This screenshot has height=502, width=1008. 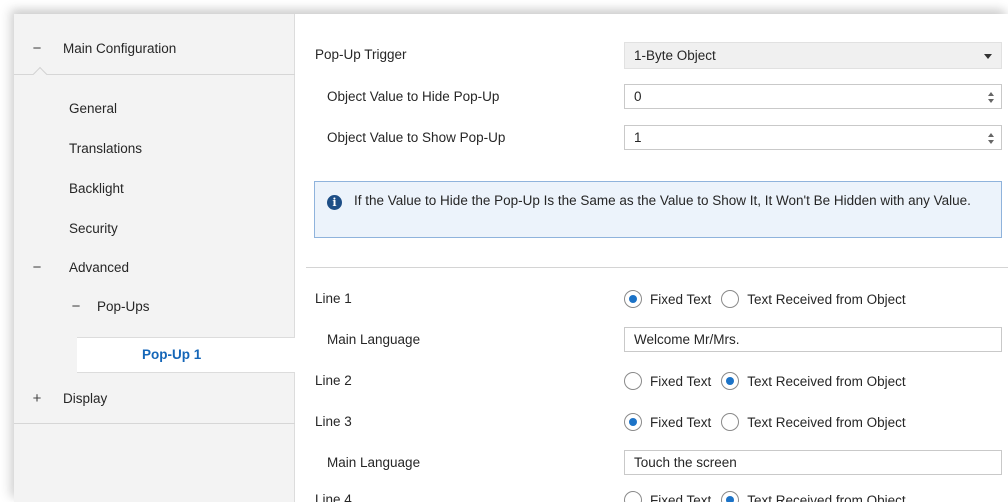 I want to click on sidebar-item-label: Backlight, so click(x=96, y=188).